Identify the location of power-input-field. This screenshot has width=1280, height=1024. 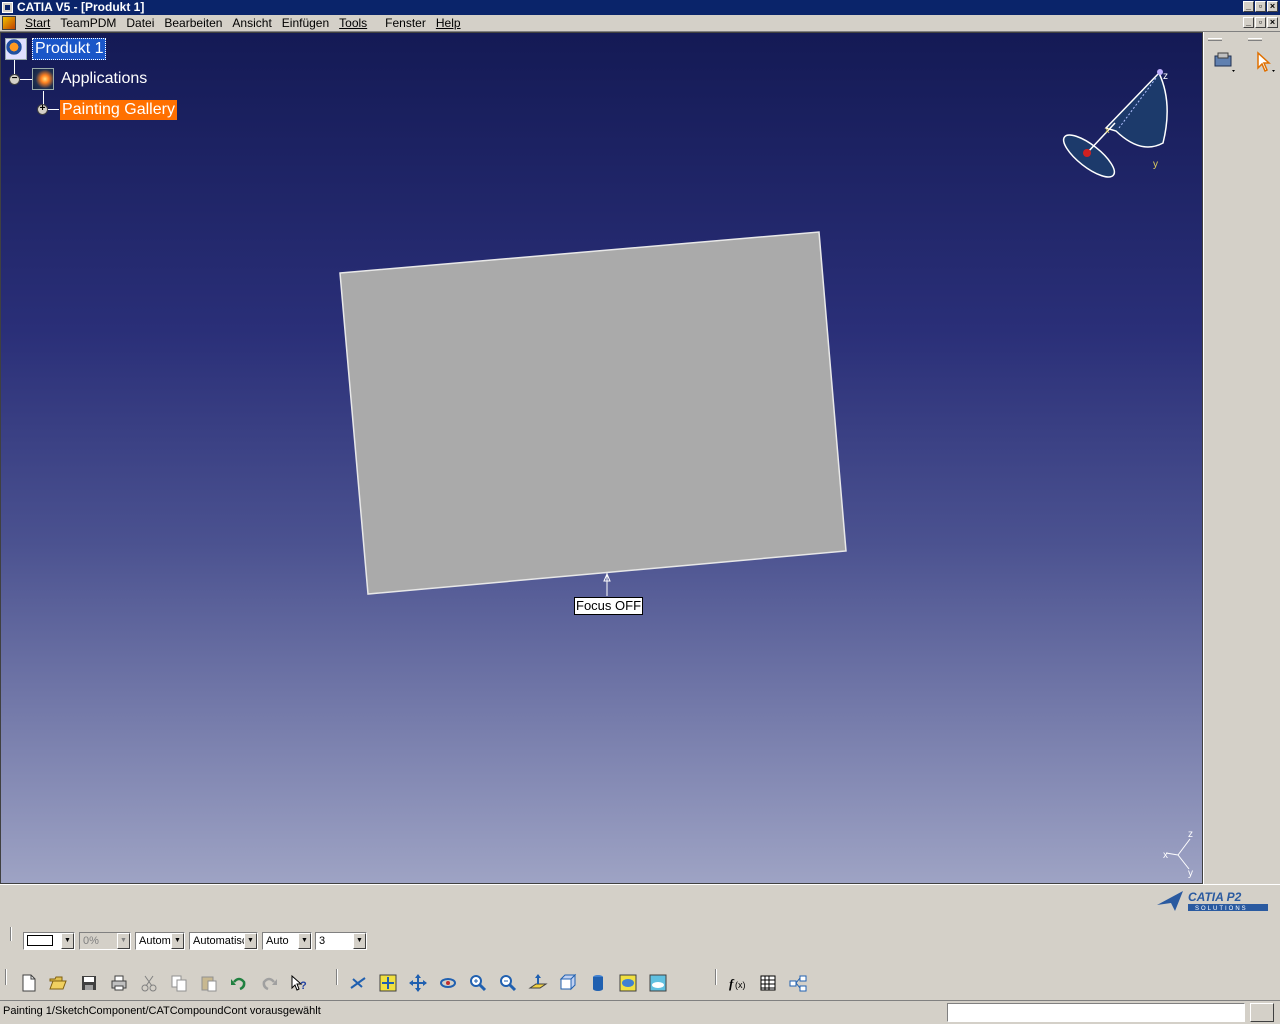
(1096, 1012).